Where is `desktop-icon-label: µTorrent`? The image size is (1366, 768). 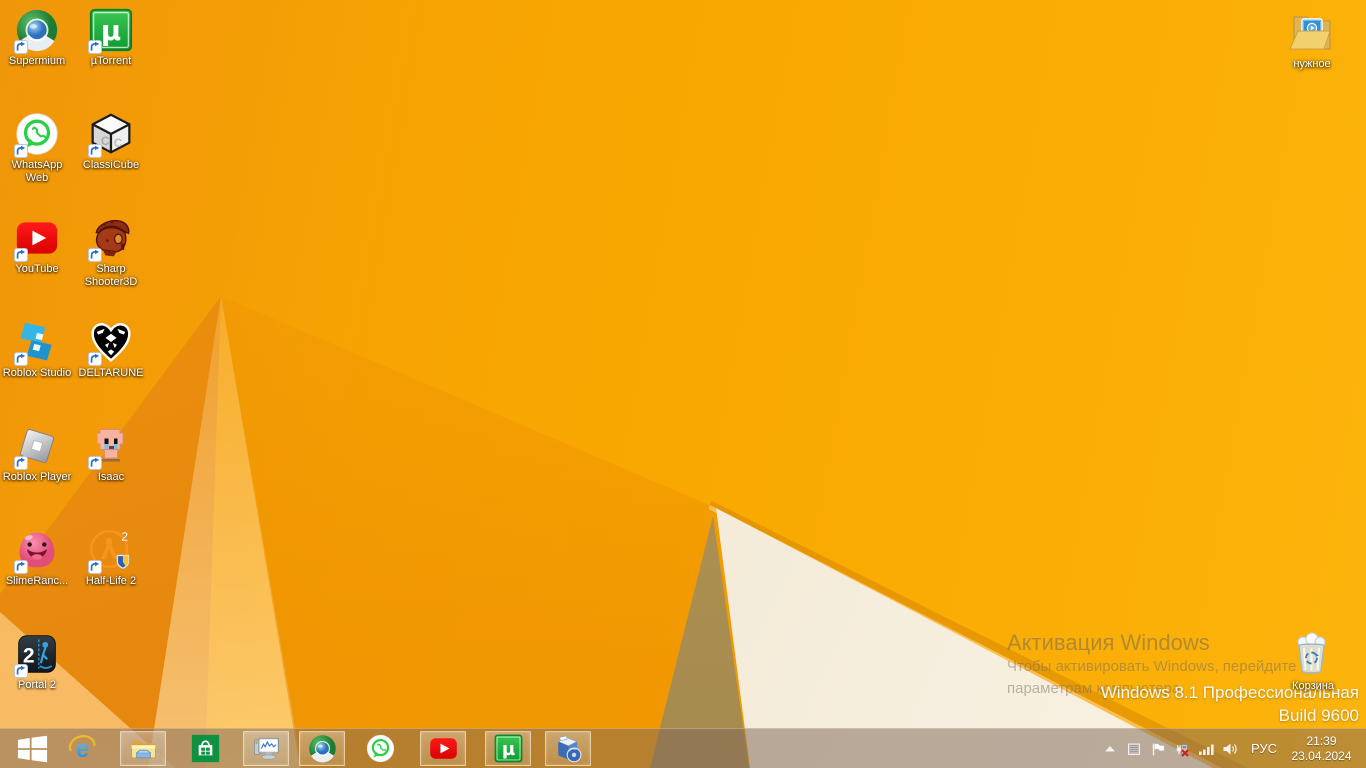
desktop-icon-label: µTorrent is located at coordinates (111, 61).